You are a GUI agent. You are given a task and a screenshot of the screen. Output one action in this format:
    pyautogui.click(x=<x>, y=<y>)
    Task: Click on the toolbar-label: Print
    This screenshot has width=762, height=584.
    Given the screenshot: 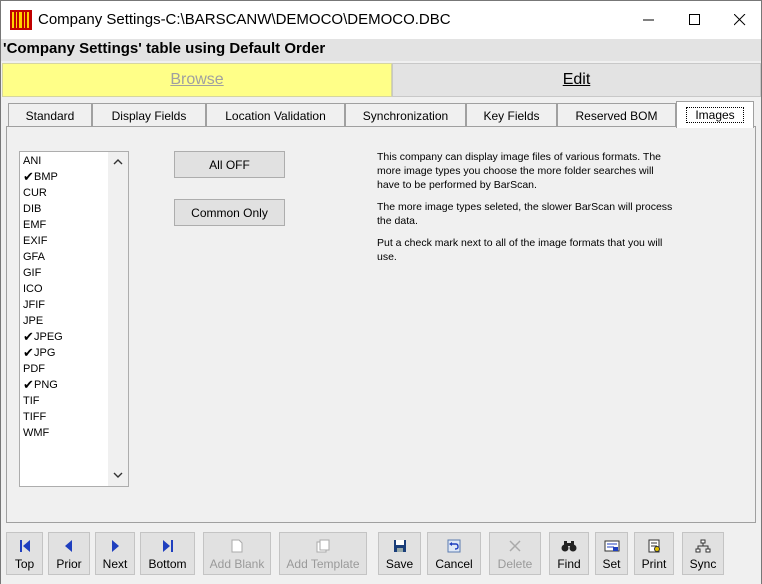 What is the action you would take?
    pyautogui.click(x=654, y=564)
    